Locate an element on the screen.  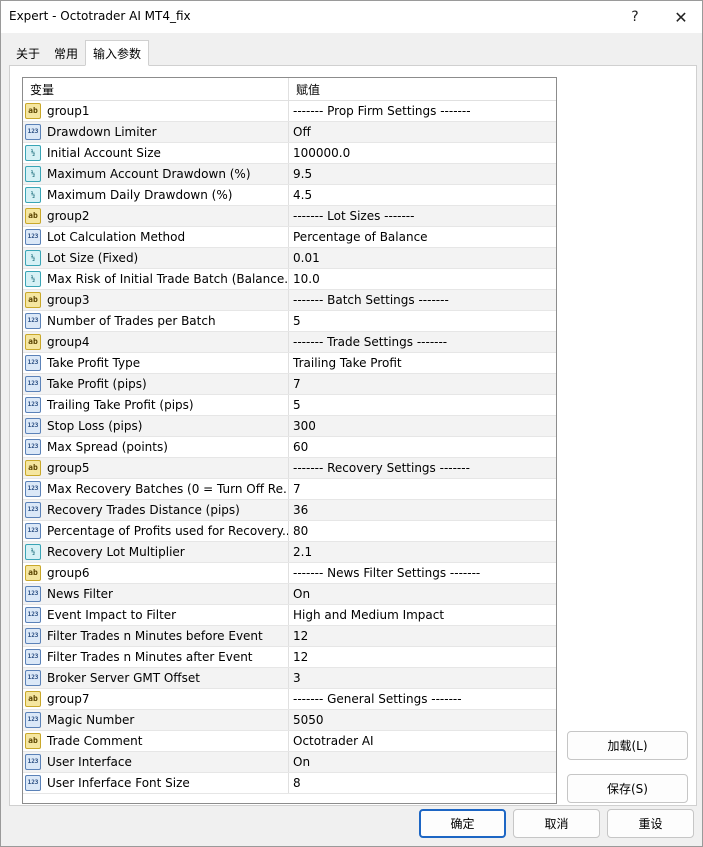
variable-cell: ab group2 is located at coordinates (156, 216).